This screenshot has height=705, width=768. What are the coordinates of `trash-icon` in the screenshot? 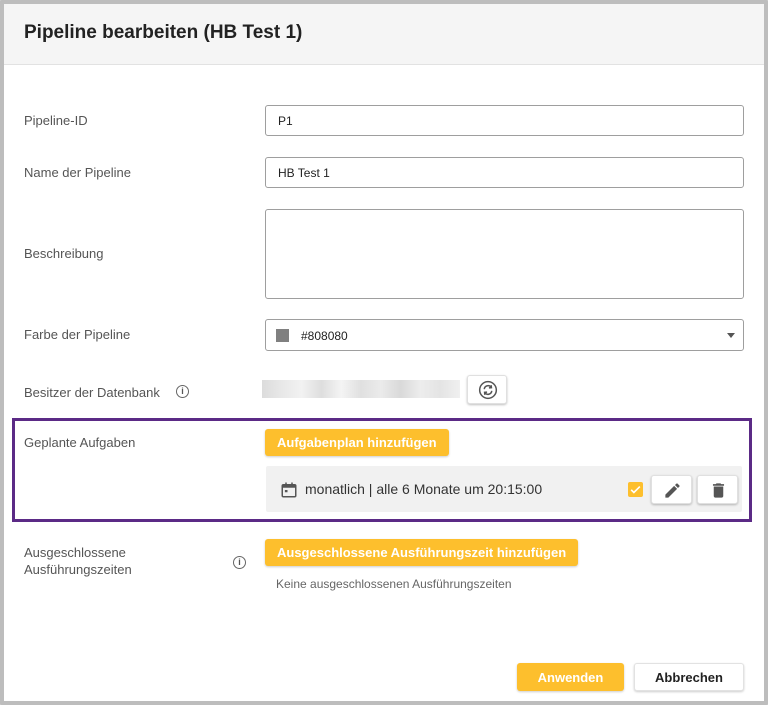 It's located at (718, 490).